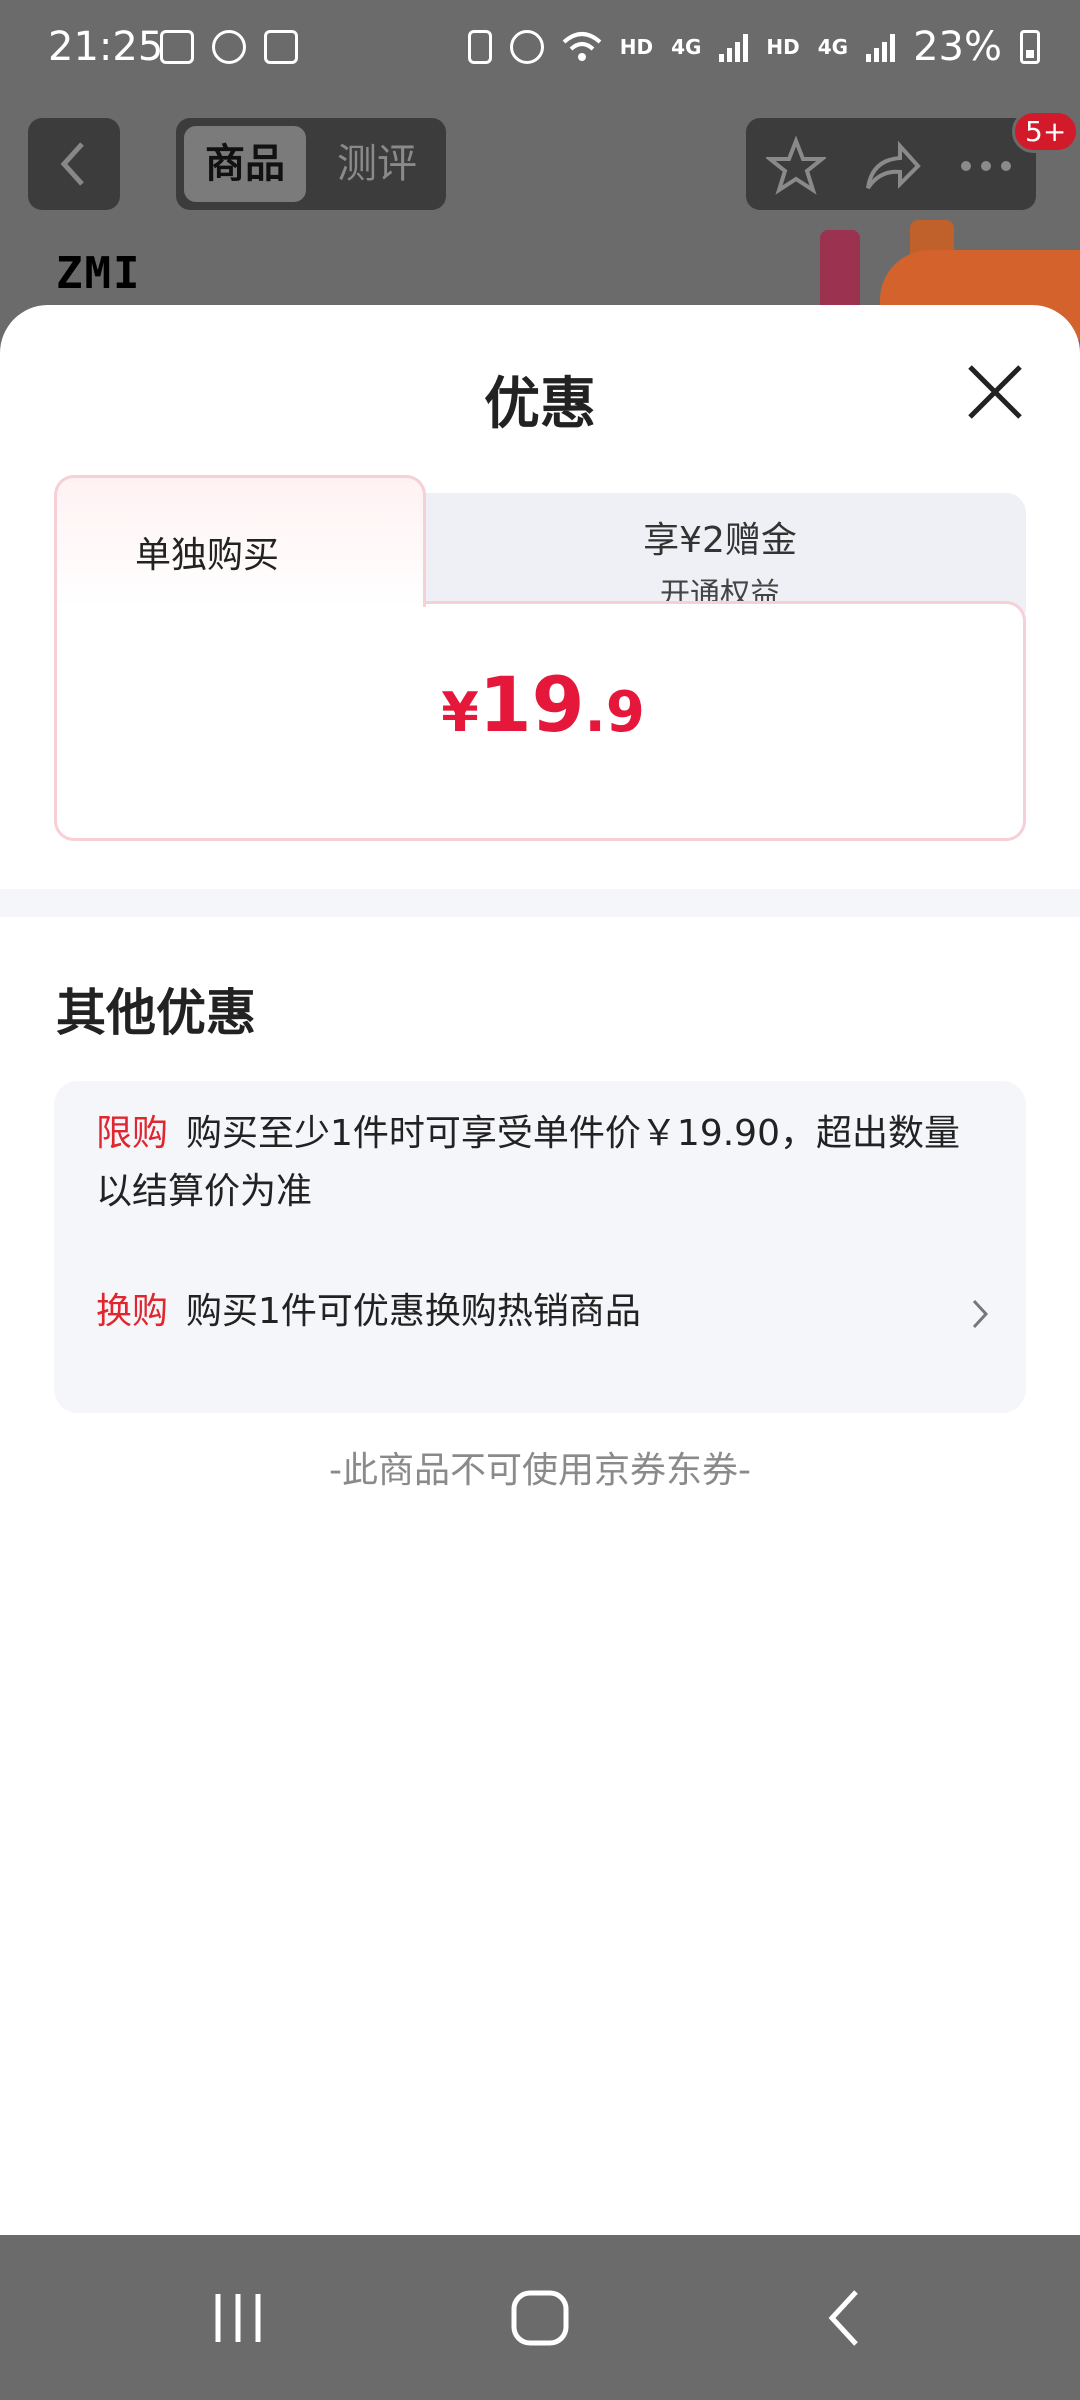 Image resolution: width=1080 pixels, height=2400 pixels. What do you see at coordinates (460, 712) in the screenshot?
I see `price-currency: ¥` at bounding box center [460, 712].